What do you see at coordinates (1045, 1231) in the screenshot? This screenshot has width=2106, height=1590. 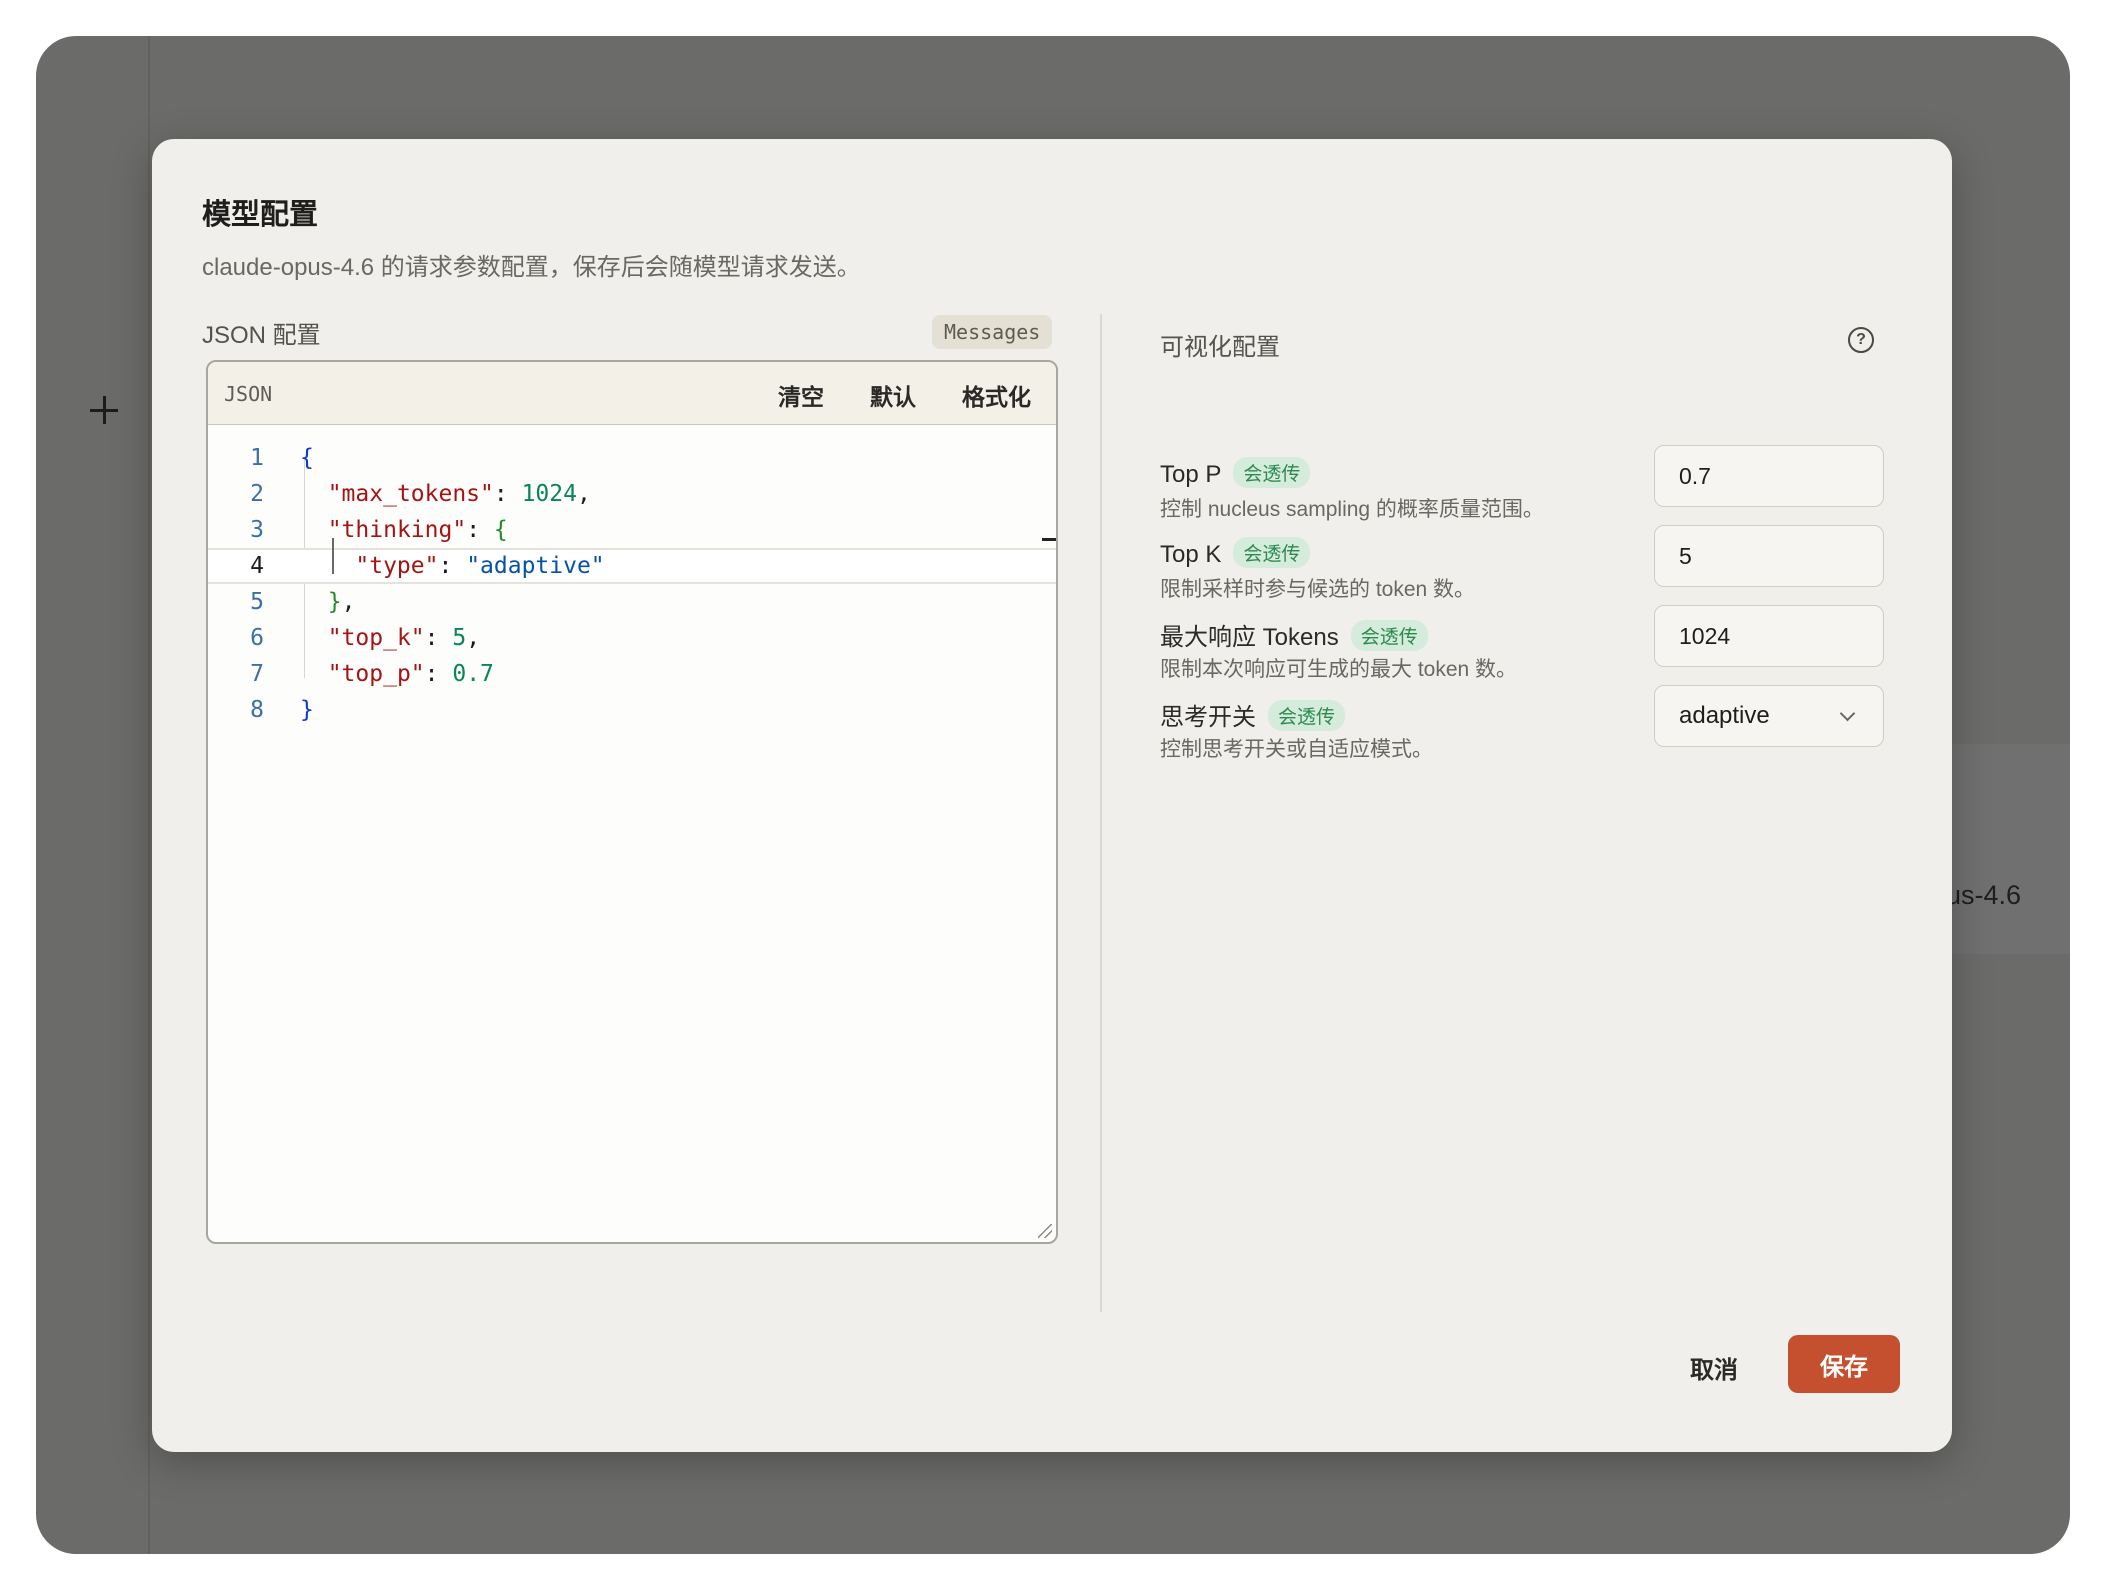 I see `resize-grip-icon` at bounding box center [1045, 1231].